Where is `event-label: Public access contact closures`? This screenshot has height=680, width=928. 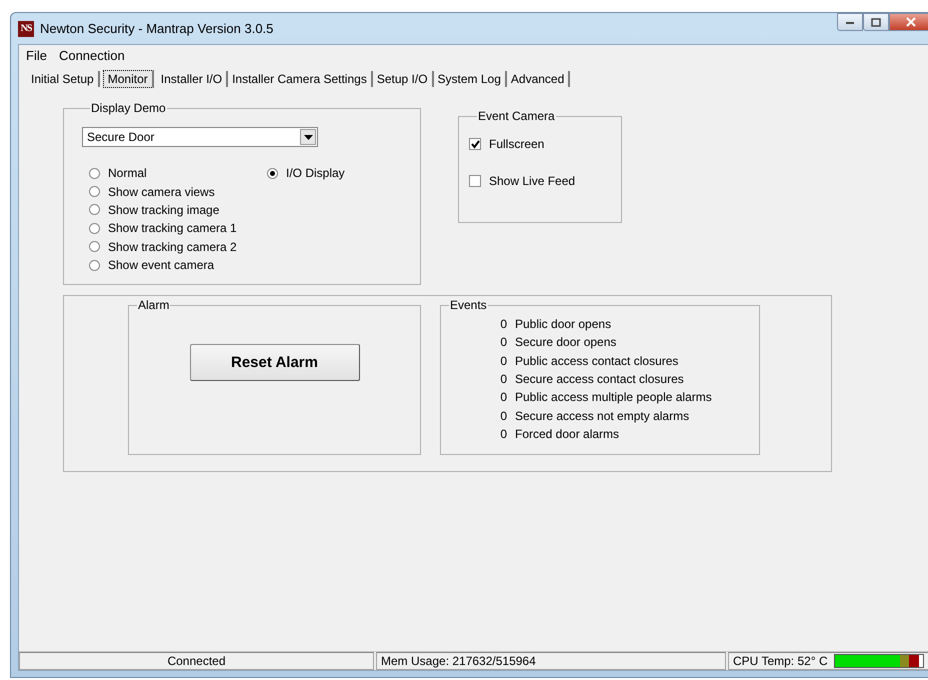 event-label: Public access contact closures is located at coordinates (596, 361).